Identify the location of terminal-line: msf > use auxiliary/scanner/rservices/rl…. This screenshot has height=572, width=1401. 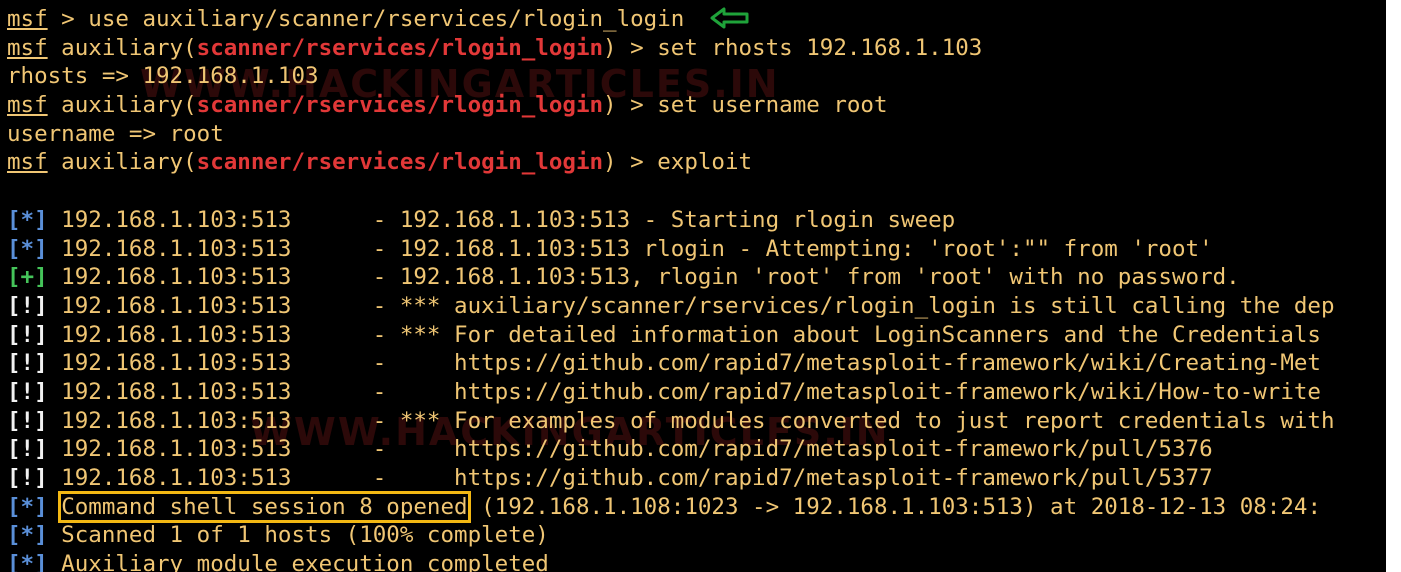
(671, 19).